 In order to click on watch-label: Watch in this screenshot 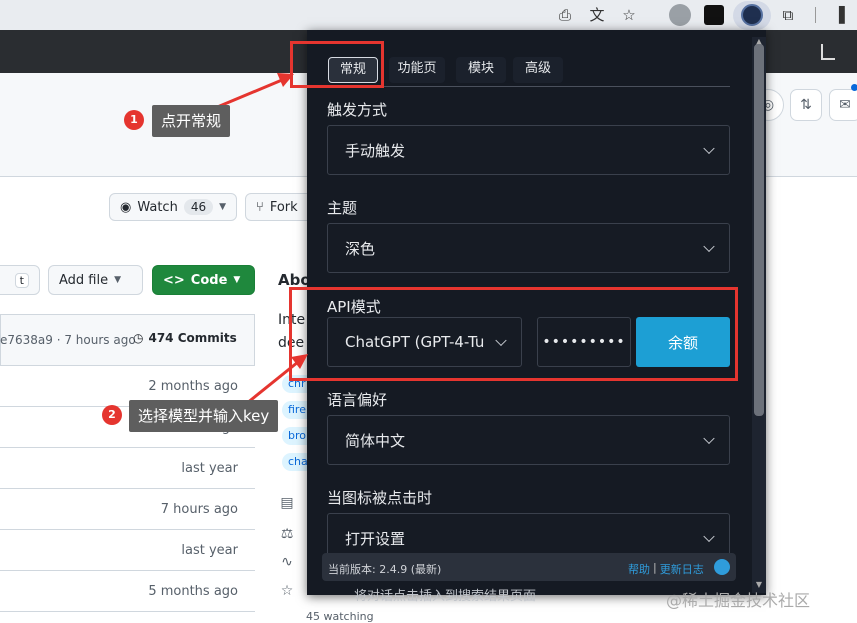, I will do `click(157, 207)`.